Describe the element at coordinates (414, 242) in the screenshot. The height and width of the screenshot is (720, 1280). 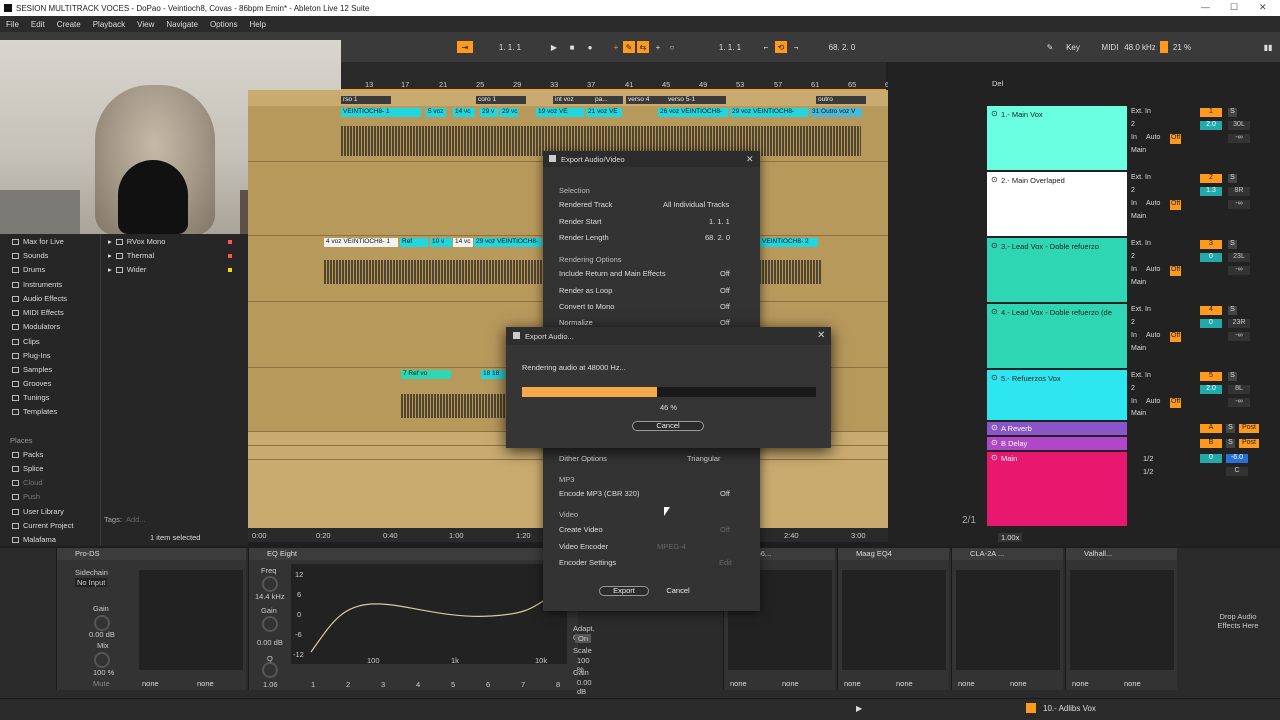
I see `clip: Ref` at that location.